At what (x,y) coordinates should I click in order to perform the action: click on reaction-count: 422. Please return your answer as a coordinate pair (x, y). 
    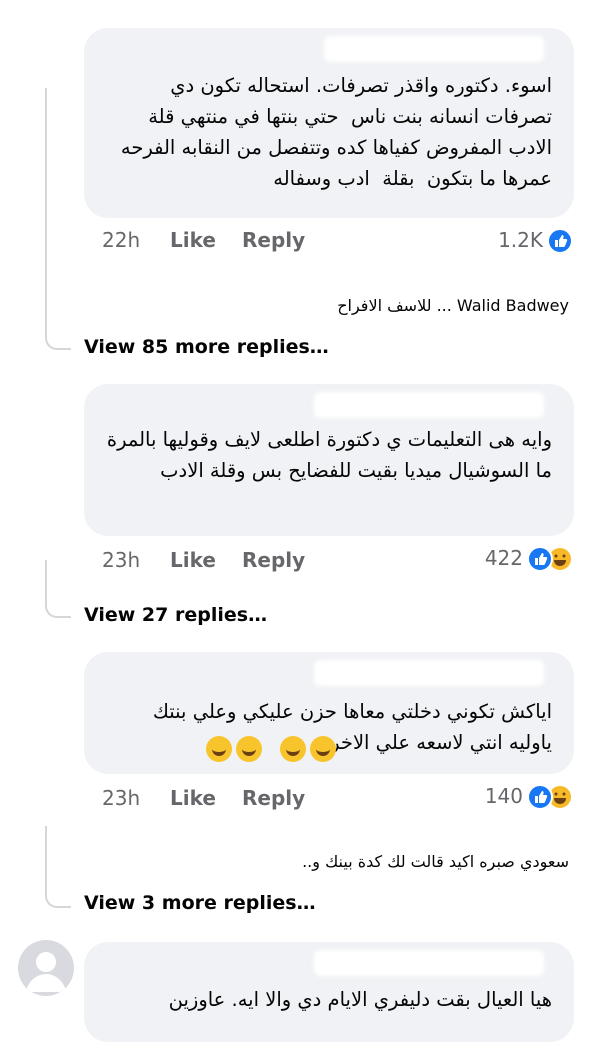
    Looking at the image, I should click on (504, 558).